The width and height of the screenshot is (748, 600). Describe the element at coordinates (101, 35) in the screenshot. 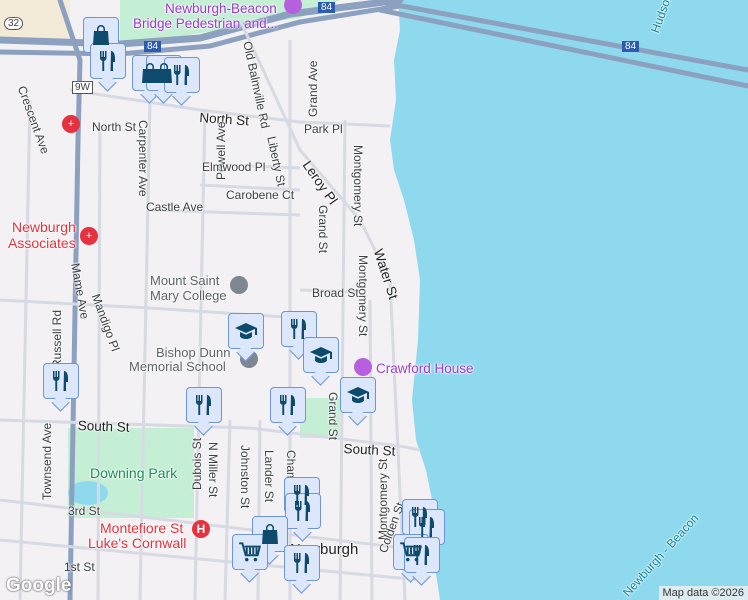

I see `shopping-bag-icon` at that location.